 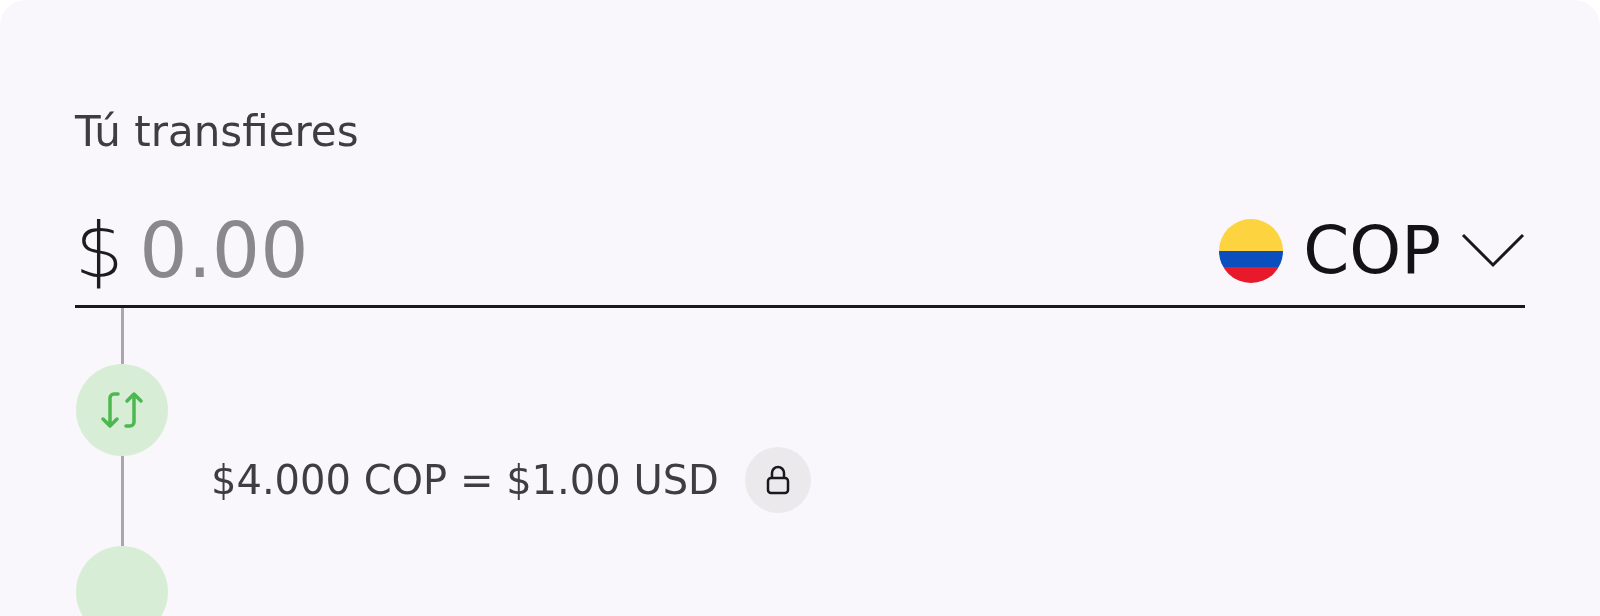 I want to click on step-marker-icon, so click(x=122, y=581).